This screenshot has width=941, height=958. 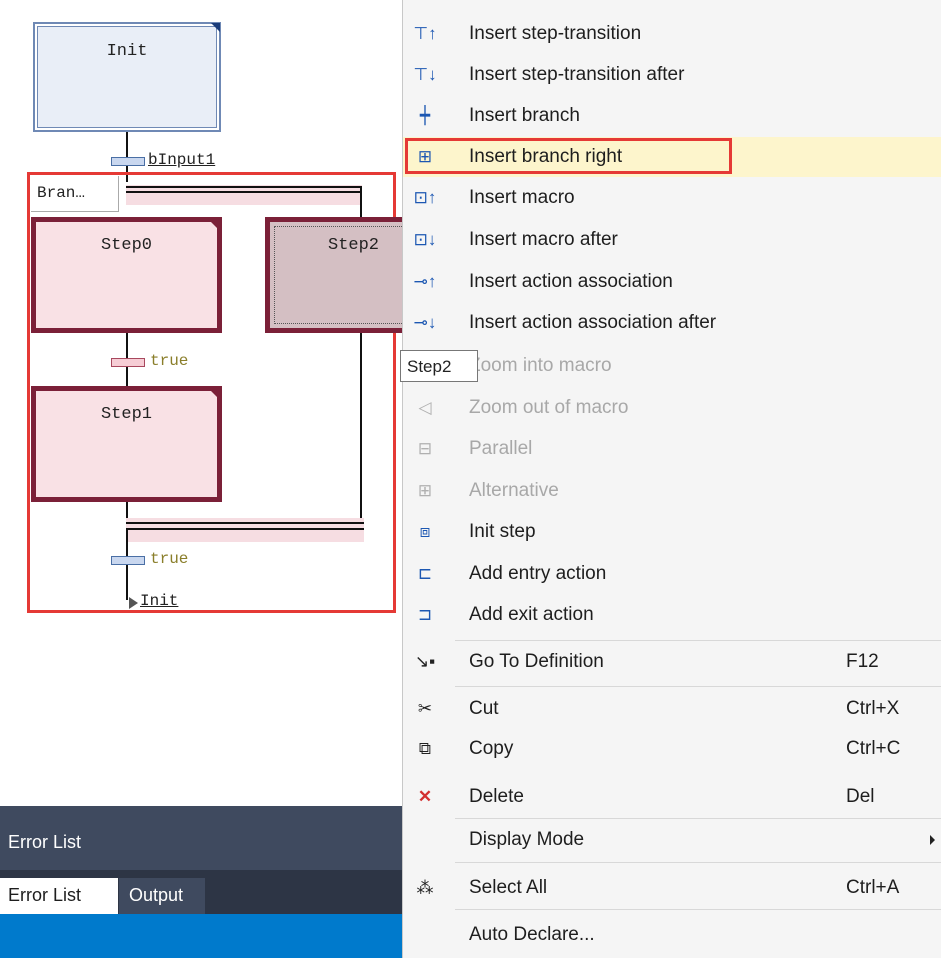 What do you see at coordinates (672, 198) in the screenshot?
I see `menu-item-insert-macro: ⊡↑ Insert macro` at bounding box center [672, 198].